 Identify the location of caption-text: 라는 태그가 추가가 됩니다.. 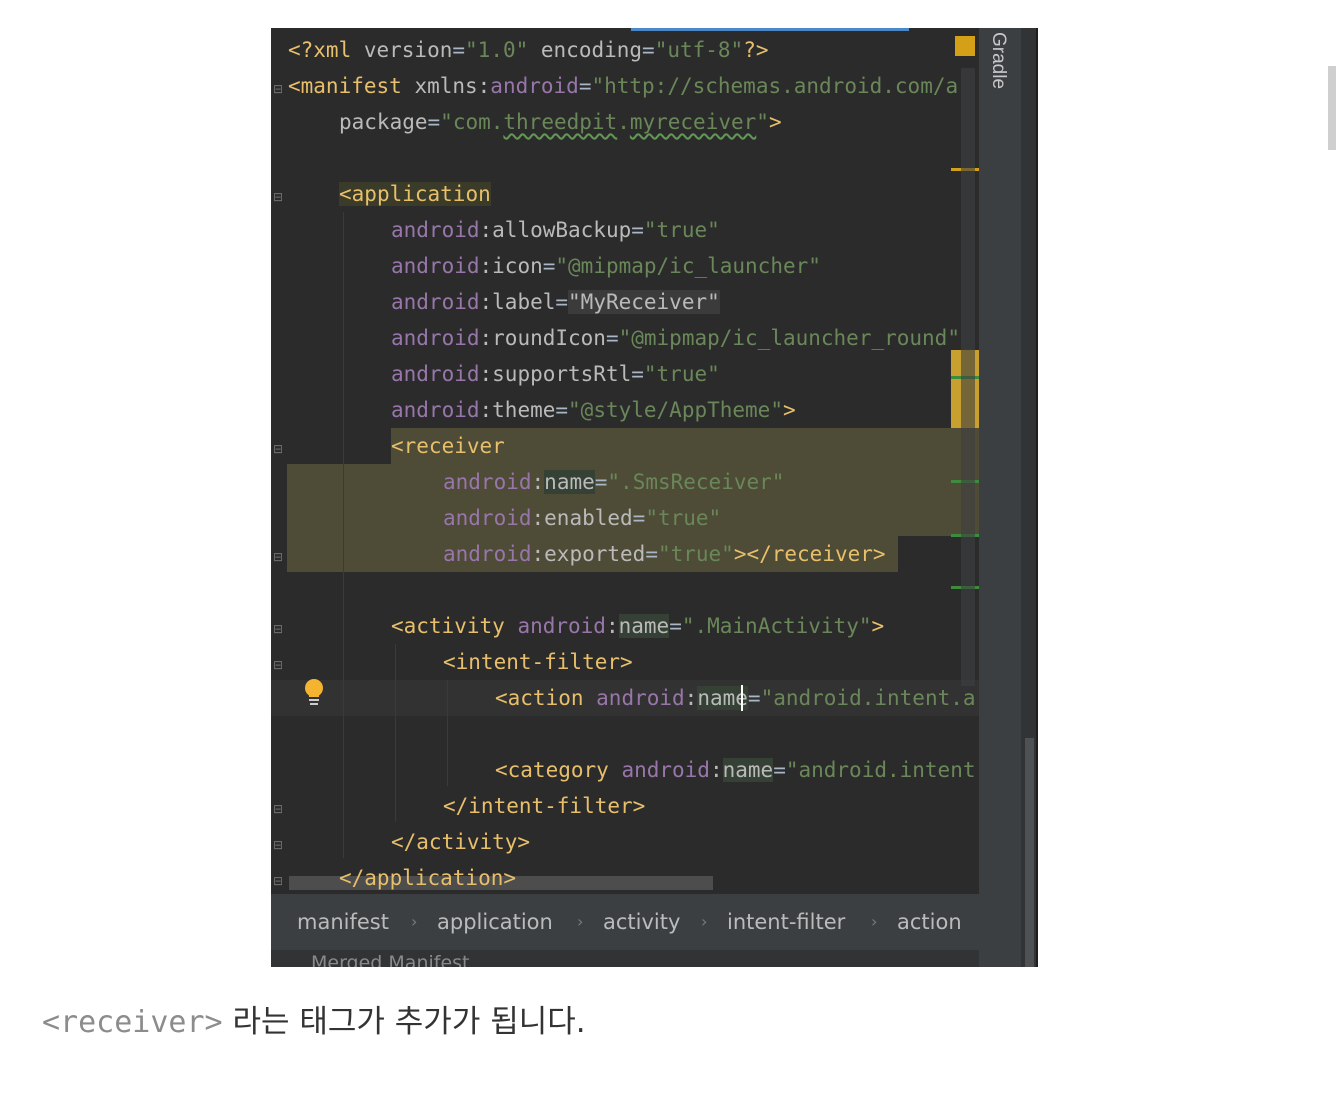
(404, 1022).